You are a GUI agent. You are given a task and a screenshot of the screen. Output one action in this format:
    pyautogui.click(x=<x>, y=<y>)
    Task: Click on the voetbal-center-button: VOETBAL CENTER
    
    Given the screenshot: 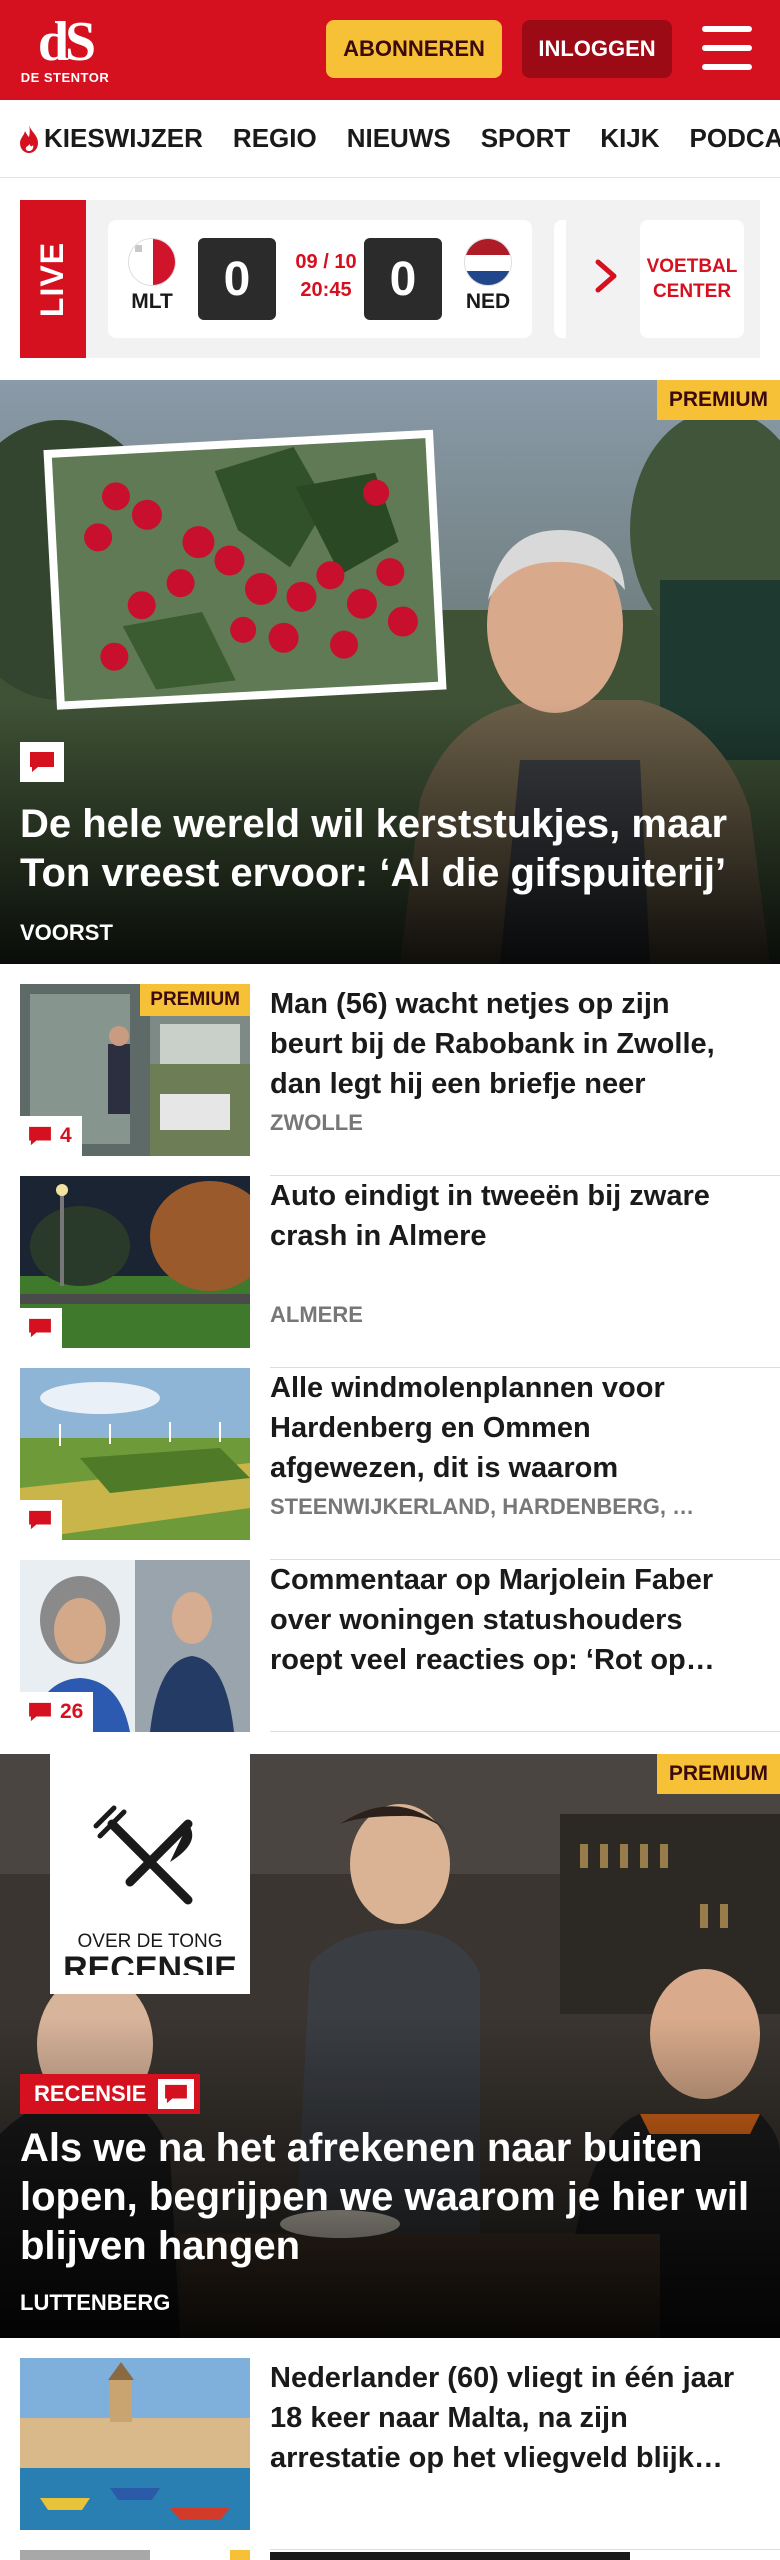 What is the action you would take?
    pyautogui.click(x=692, y=279)
    